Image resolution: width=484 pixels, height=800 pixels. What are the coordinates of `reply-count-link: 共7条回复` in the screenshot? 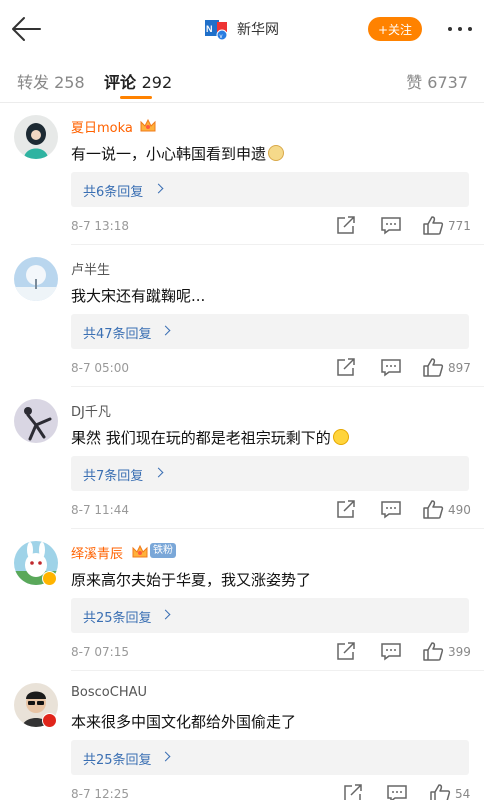 It's located at (113, 474).